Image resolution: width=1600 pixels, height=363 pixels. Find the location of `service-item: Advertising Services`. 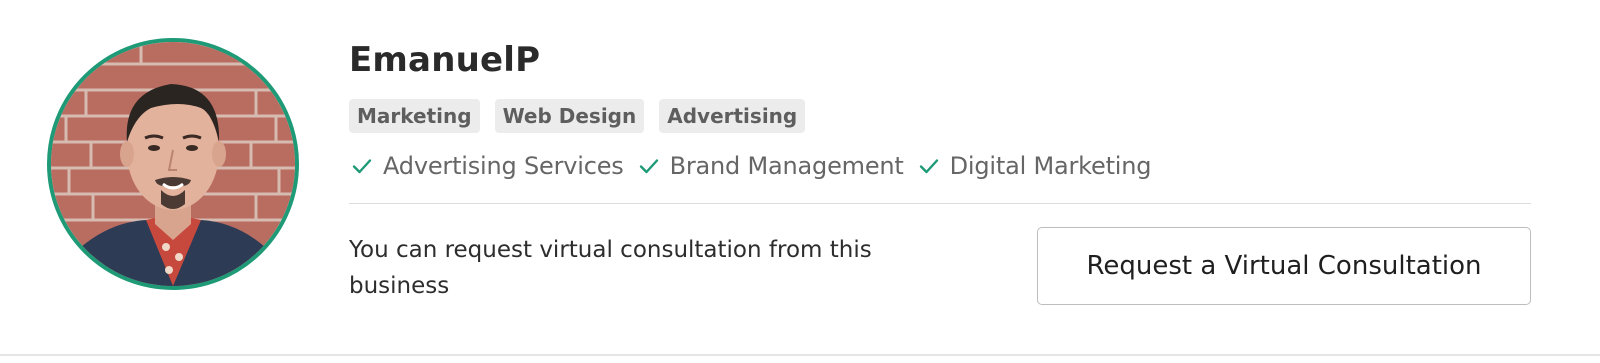

service-item: Advertising Services is located at coordinates (487, 166).